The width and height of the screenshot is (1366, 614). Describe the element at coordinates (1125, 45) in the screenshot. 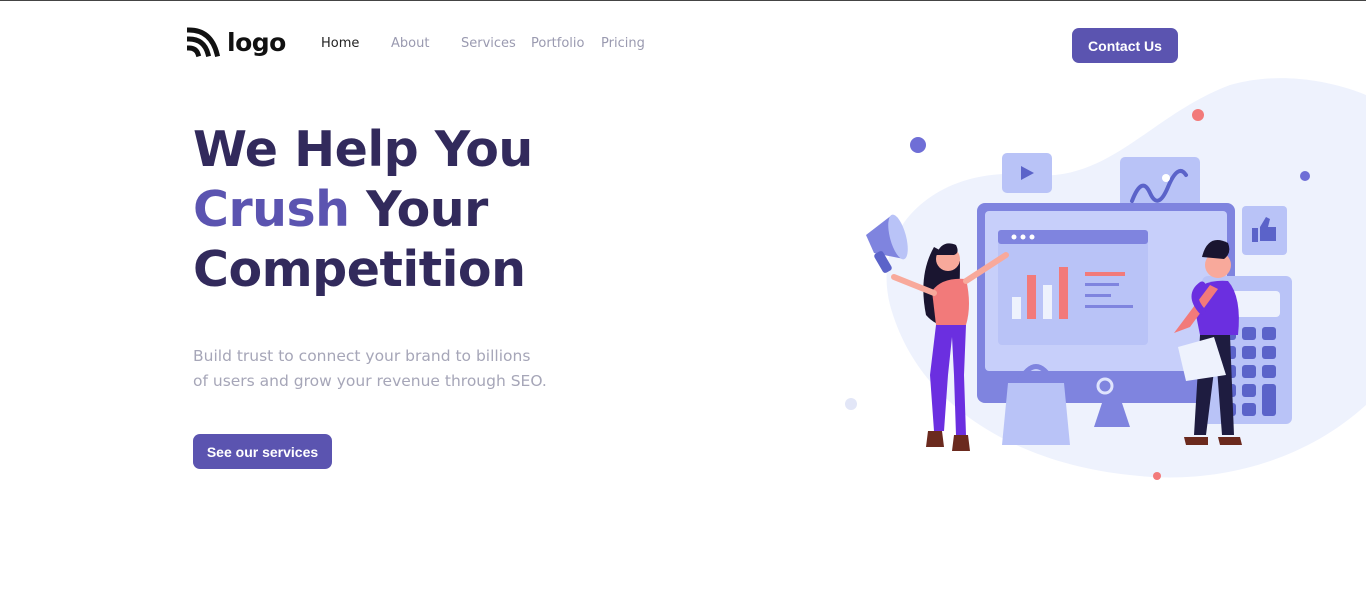

I see `contact-us-button: Contact Us` at that location.